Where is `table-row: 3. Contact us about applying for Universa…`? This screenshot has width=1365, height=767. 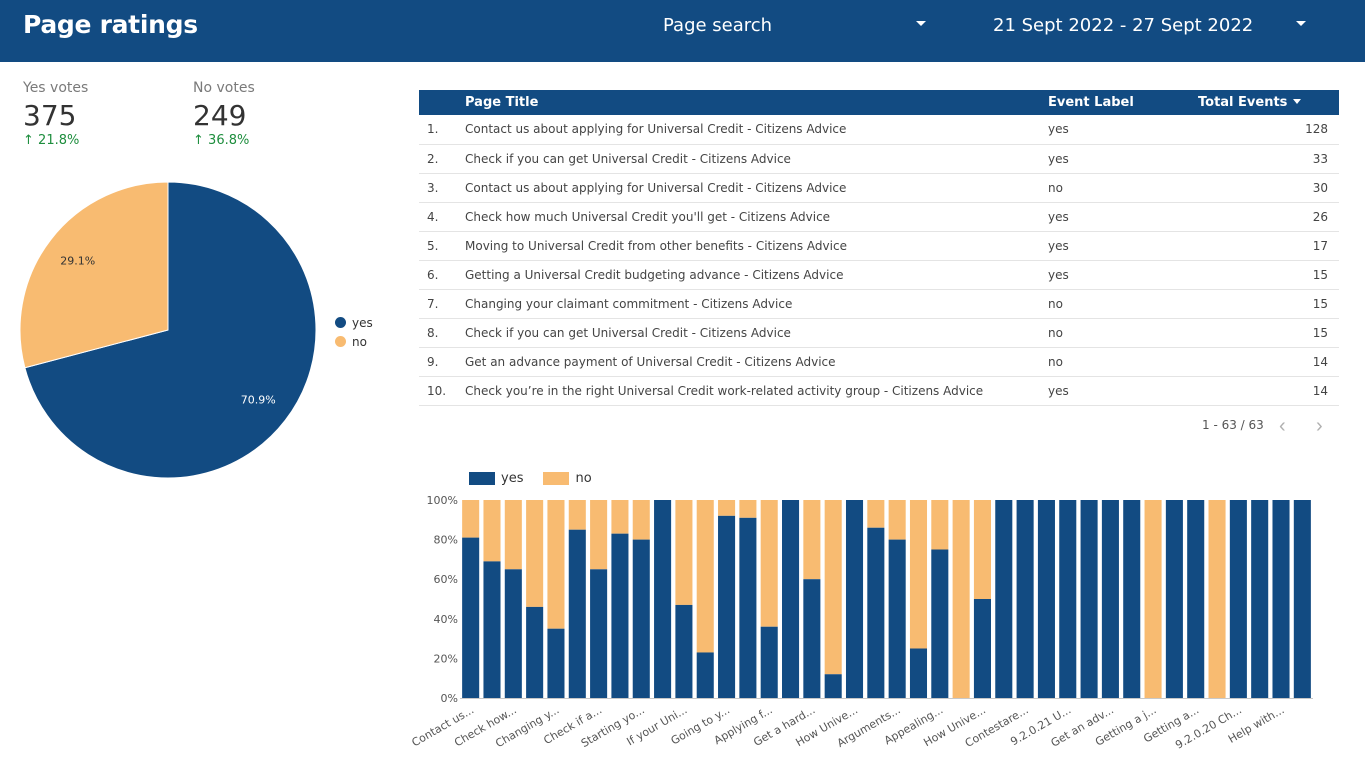
table-row: 3. Contact us about applying for Universa… is located at coordinates (879, 188).